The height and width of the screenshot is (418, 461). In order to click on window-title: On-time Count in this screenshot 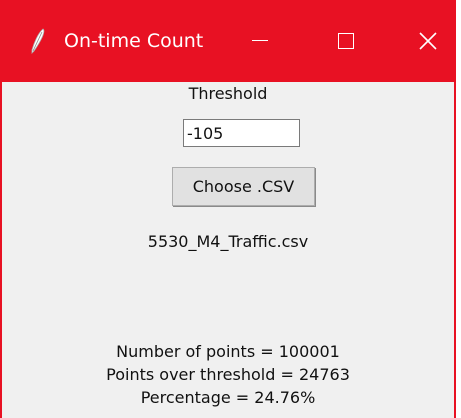, I will do `click(134, 41)`.